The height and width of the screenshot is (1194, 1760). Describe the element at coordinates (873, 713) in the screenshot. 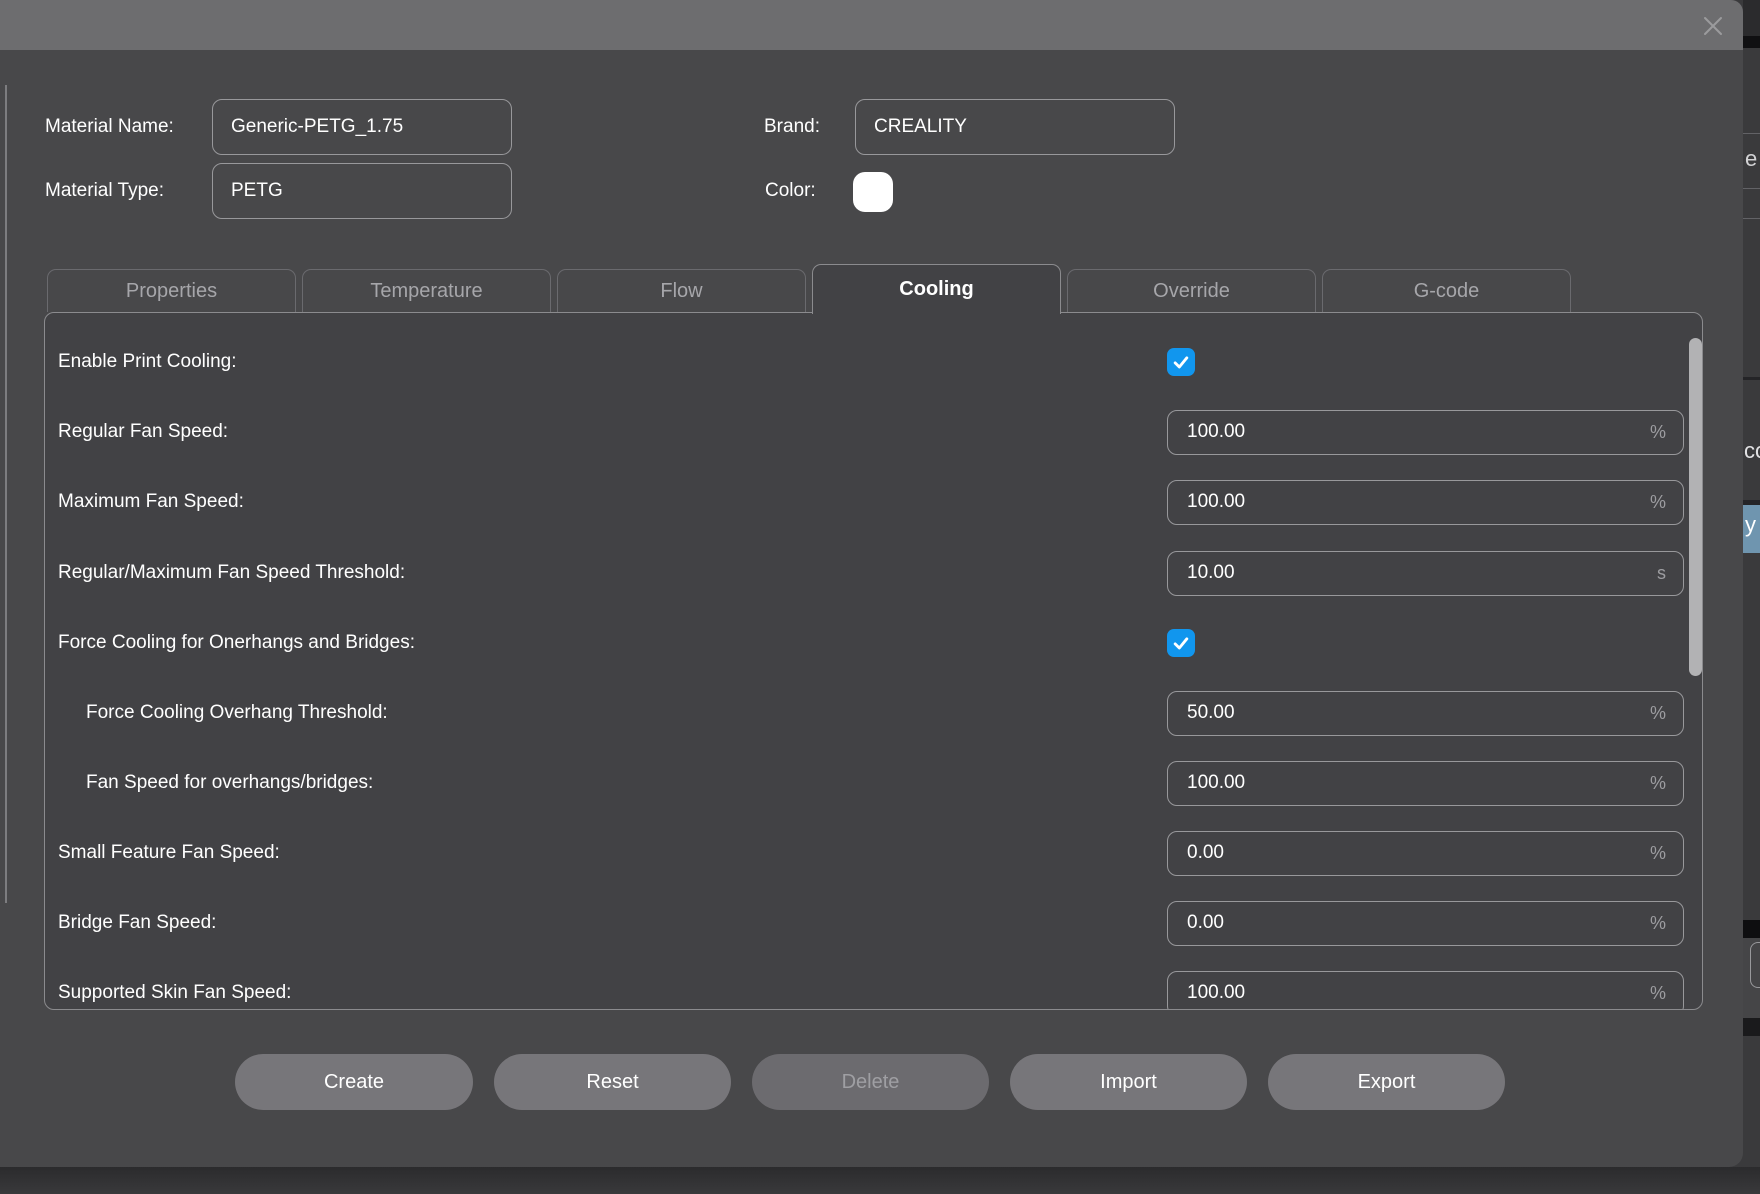

I see `setting-row: Force Cooling Overhang Threshold: %` at that location.